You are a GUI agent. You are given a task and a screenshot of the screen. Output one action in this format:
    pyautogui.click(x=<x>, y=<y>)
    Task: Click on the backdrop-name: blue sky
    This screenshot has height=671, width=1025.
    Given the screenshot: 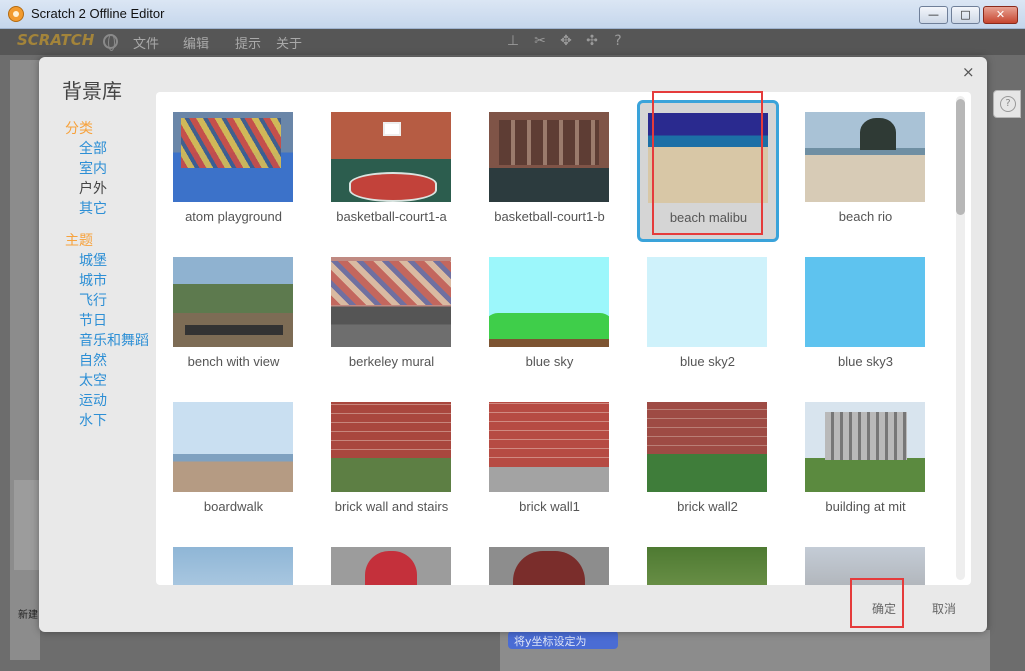 What is the action you would take?
    pyautogui.click(x=549, y=361)
    